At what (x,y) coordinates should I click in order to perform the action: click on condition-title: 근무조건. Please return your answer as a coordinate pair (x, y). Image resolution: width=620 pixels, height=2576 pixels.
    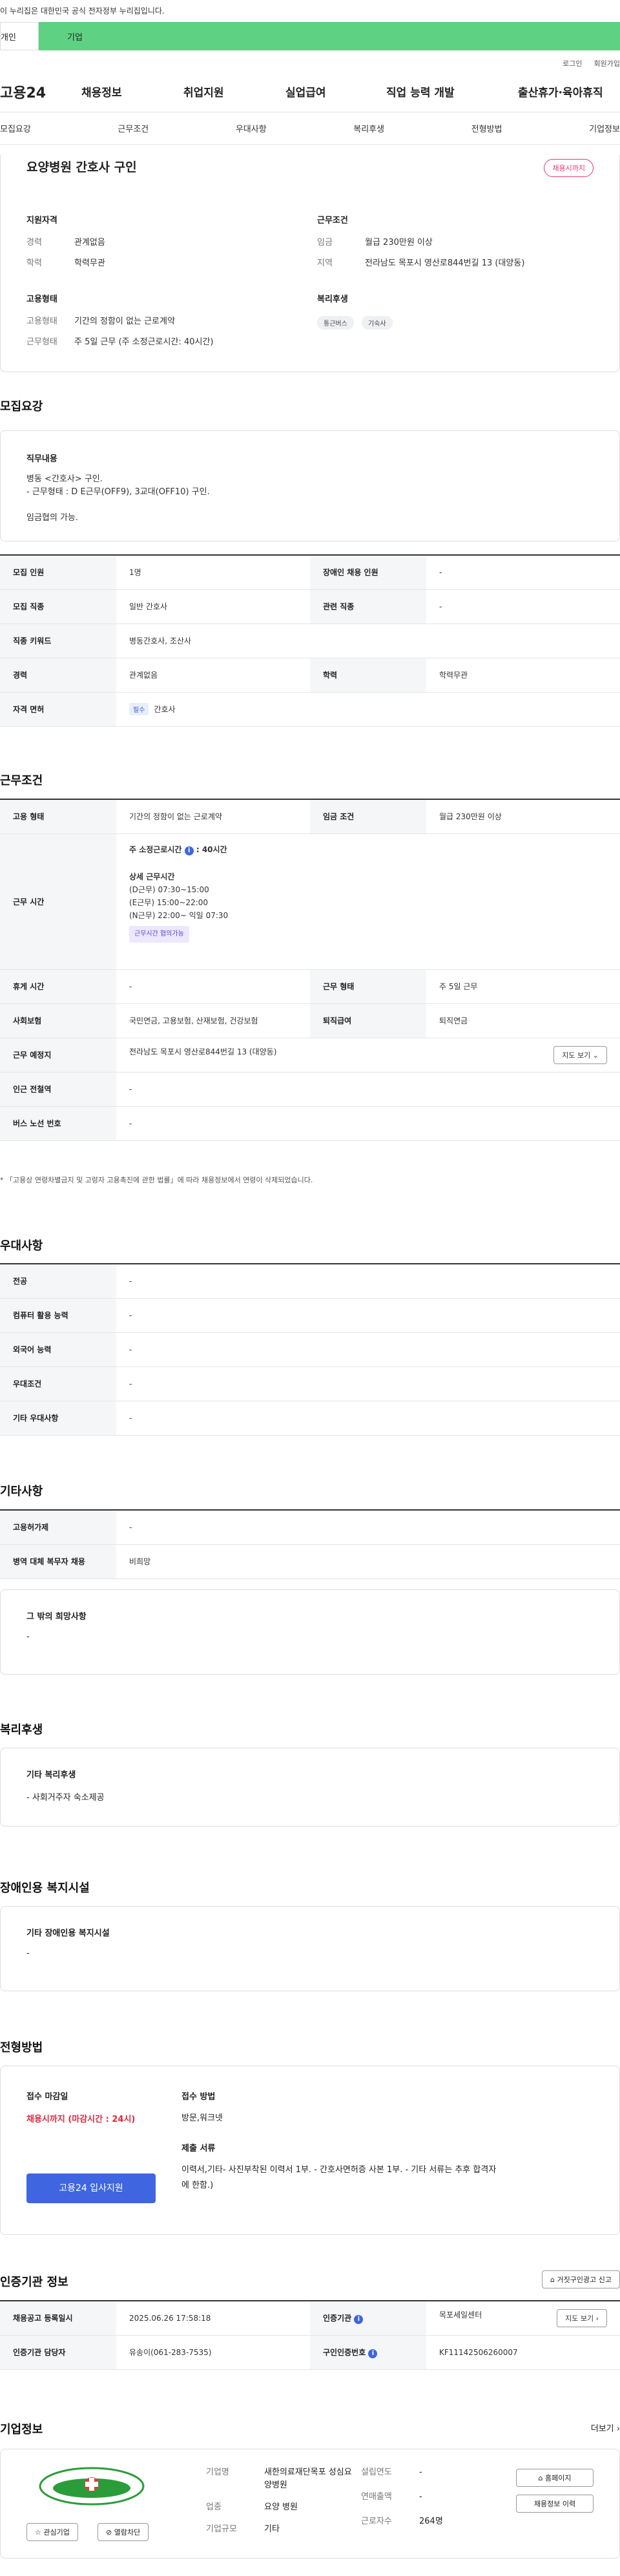
    Looking at the image, I should click on (333, 220).